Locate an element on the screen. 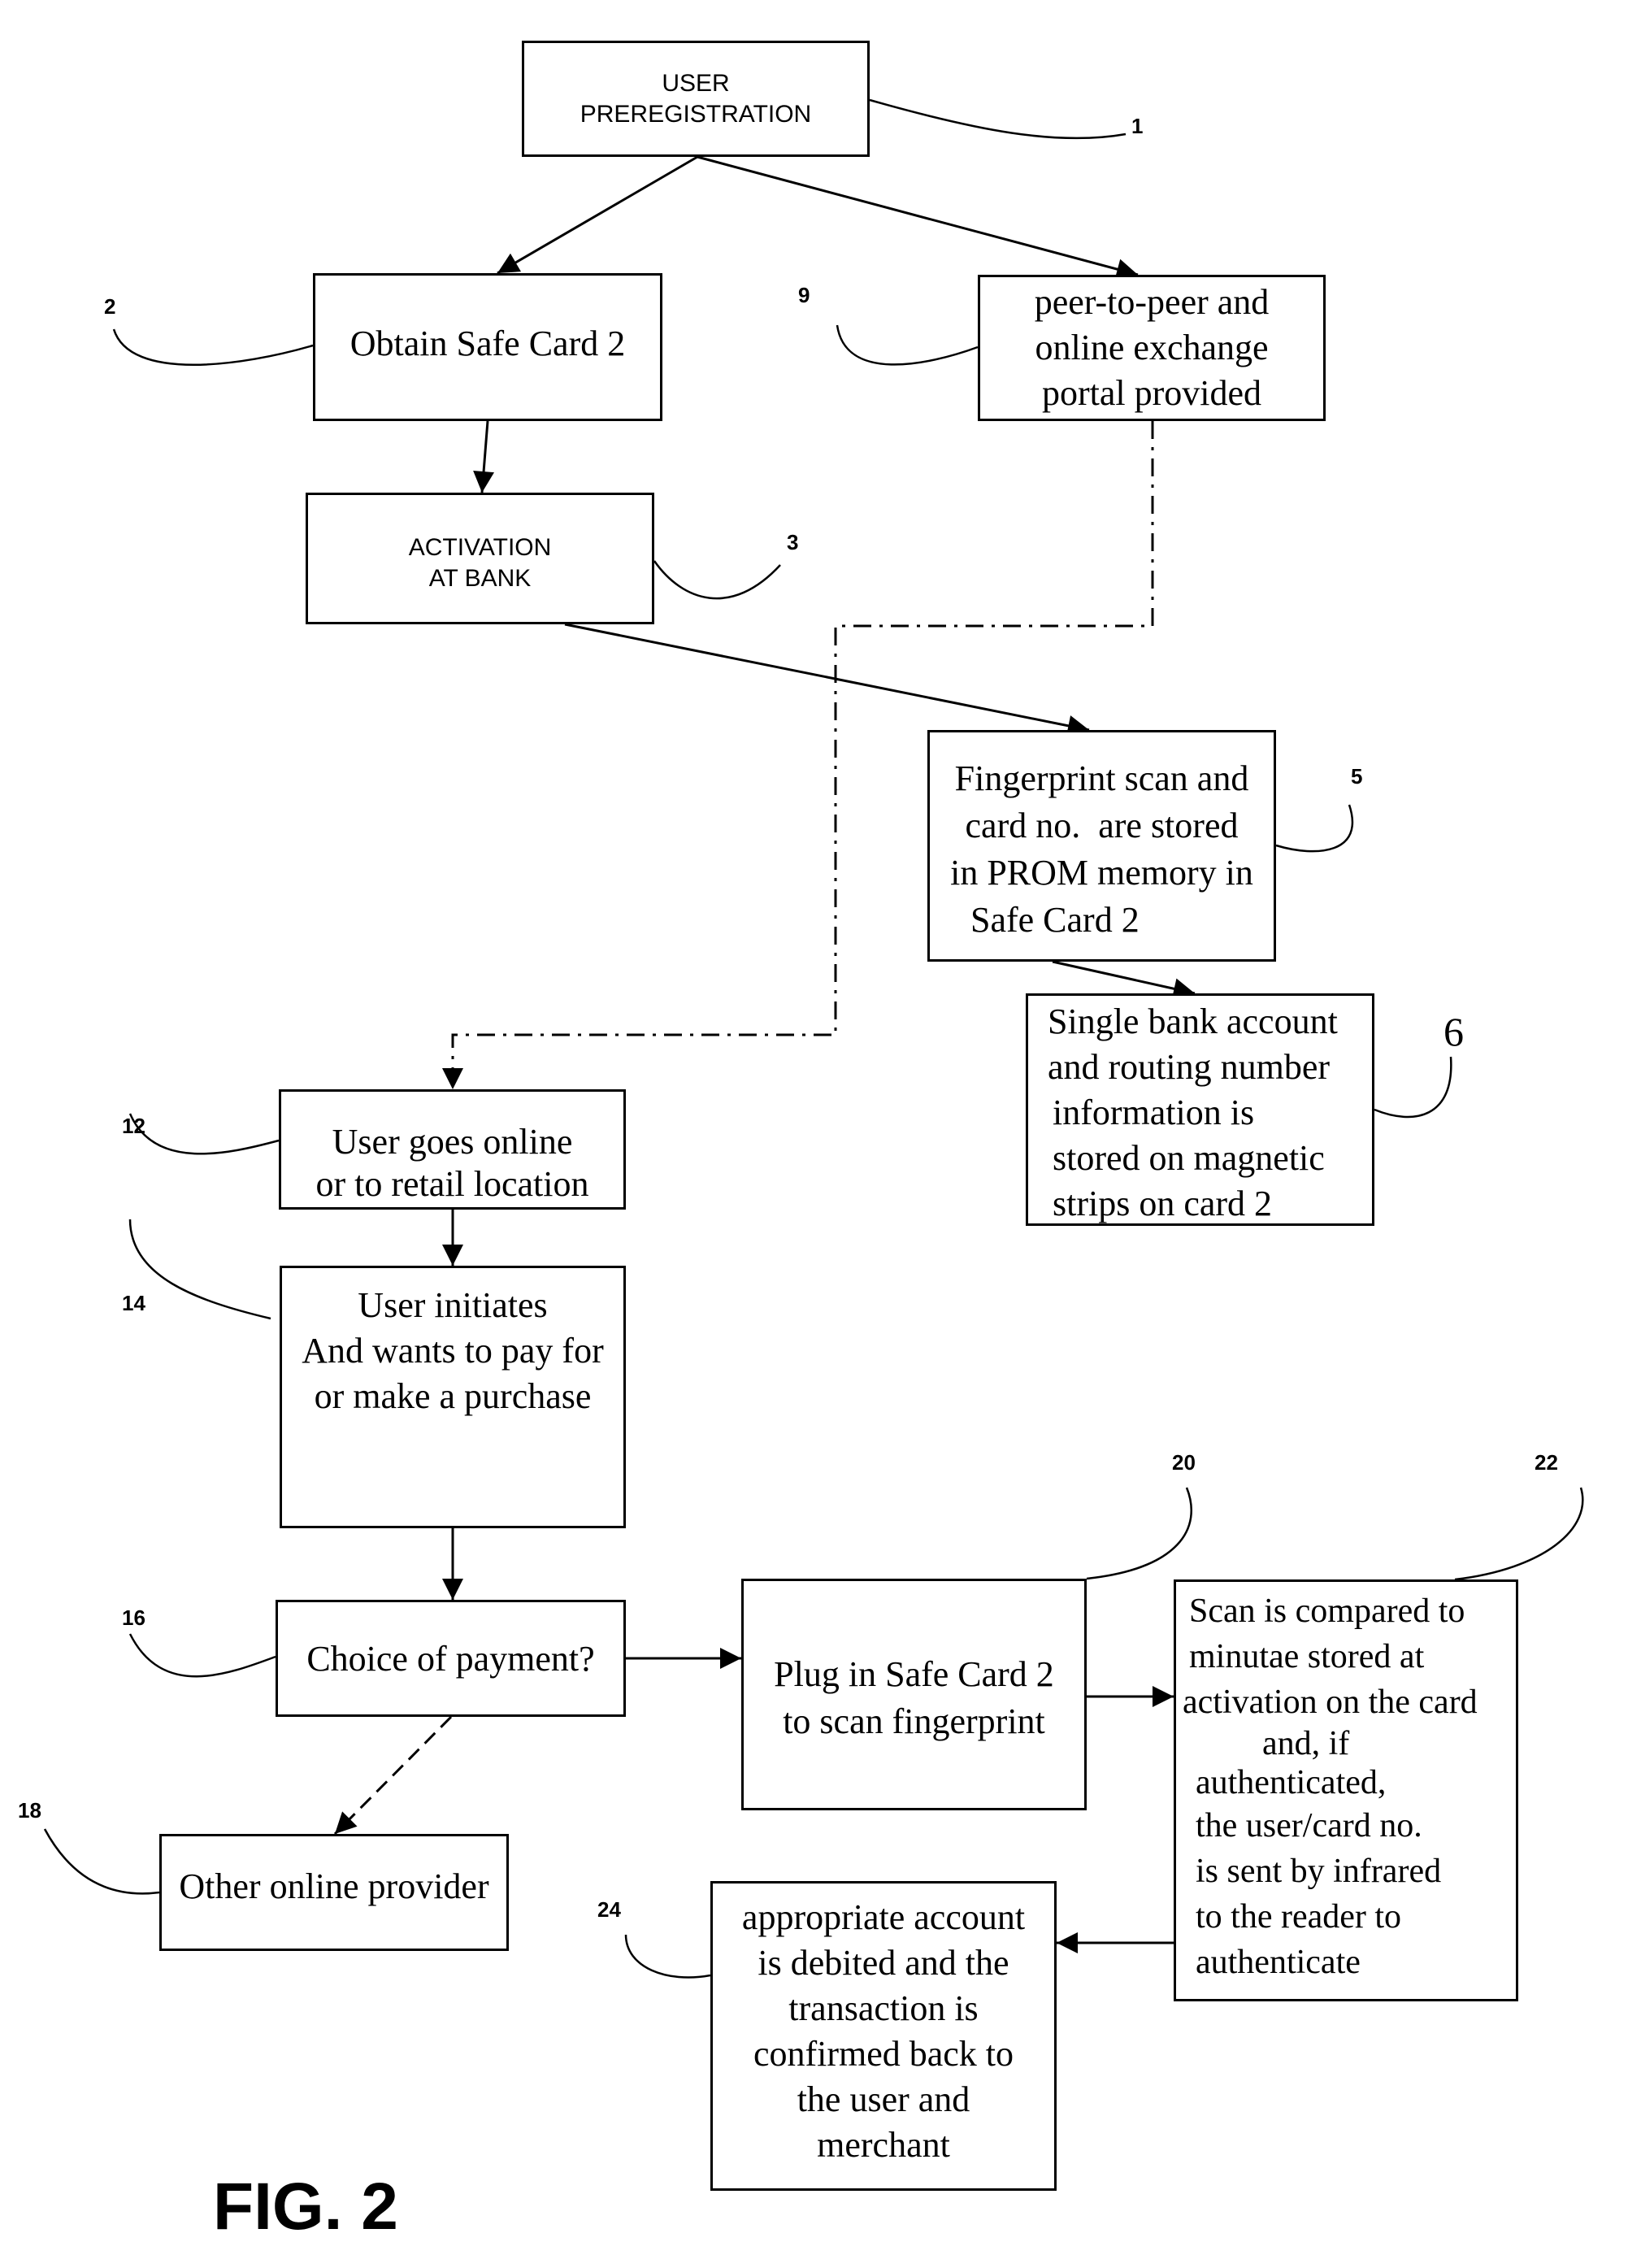 Image resolution: width=1641 pixels, height=2268 pixels. edge-n2-n3 is located at coordinates (484, 456).